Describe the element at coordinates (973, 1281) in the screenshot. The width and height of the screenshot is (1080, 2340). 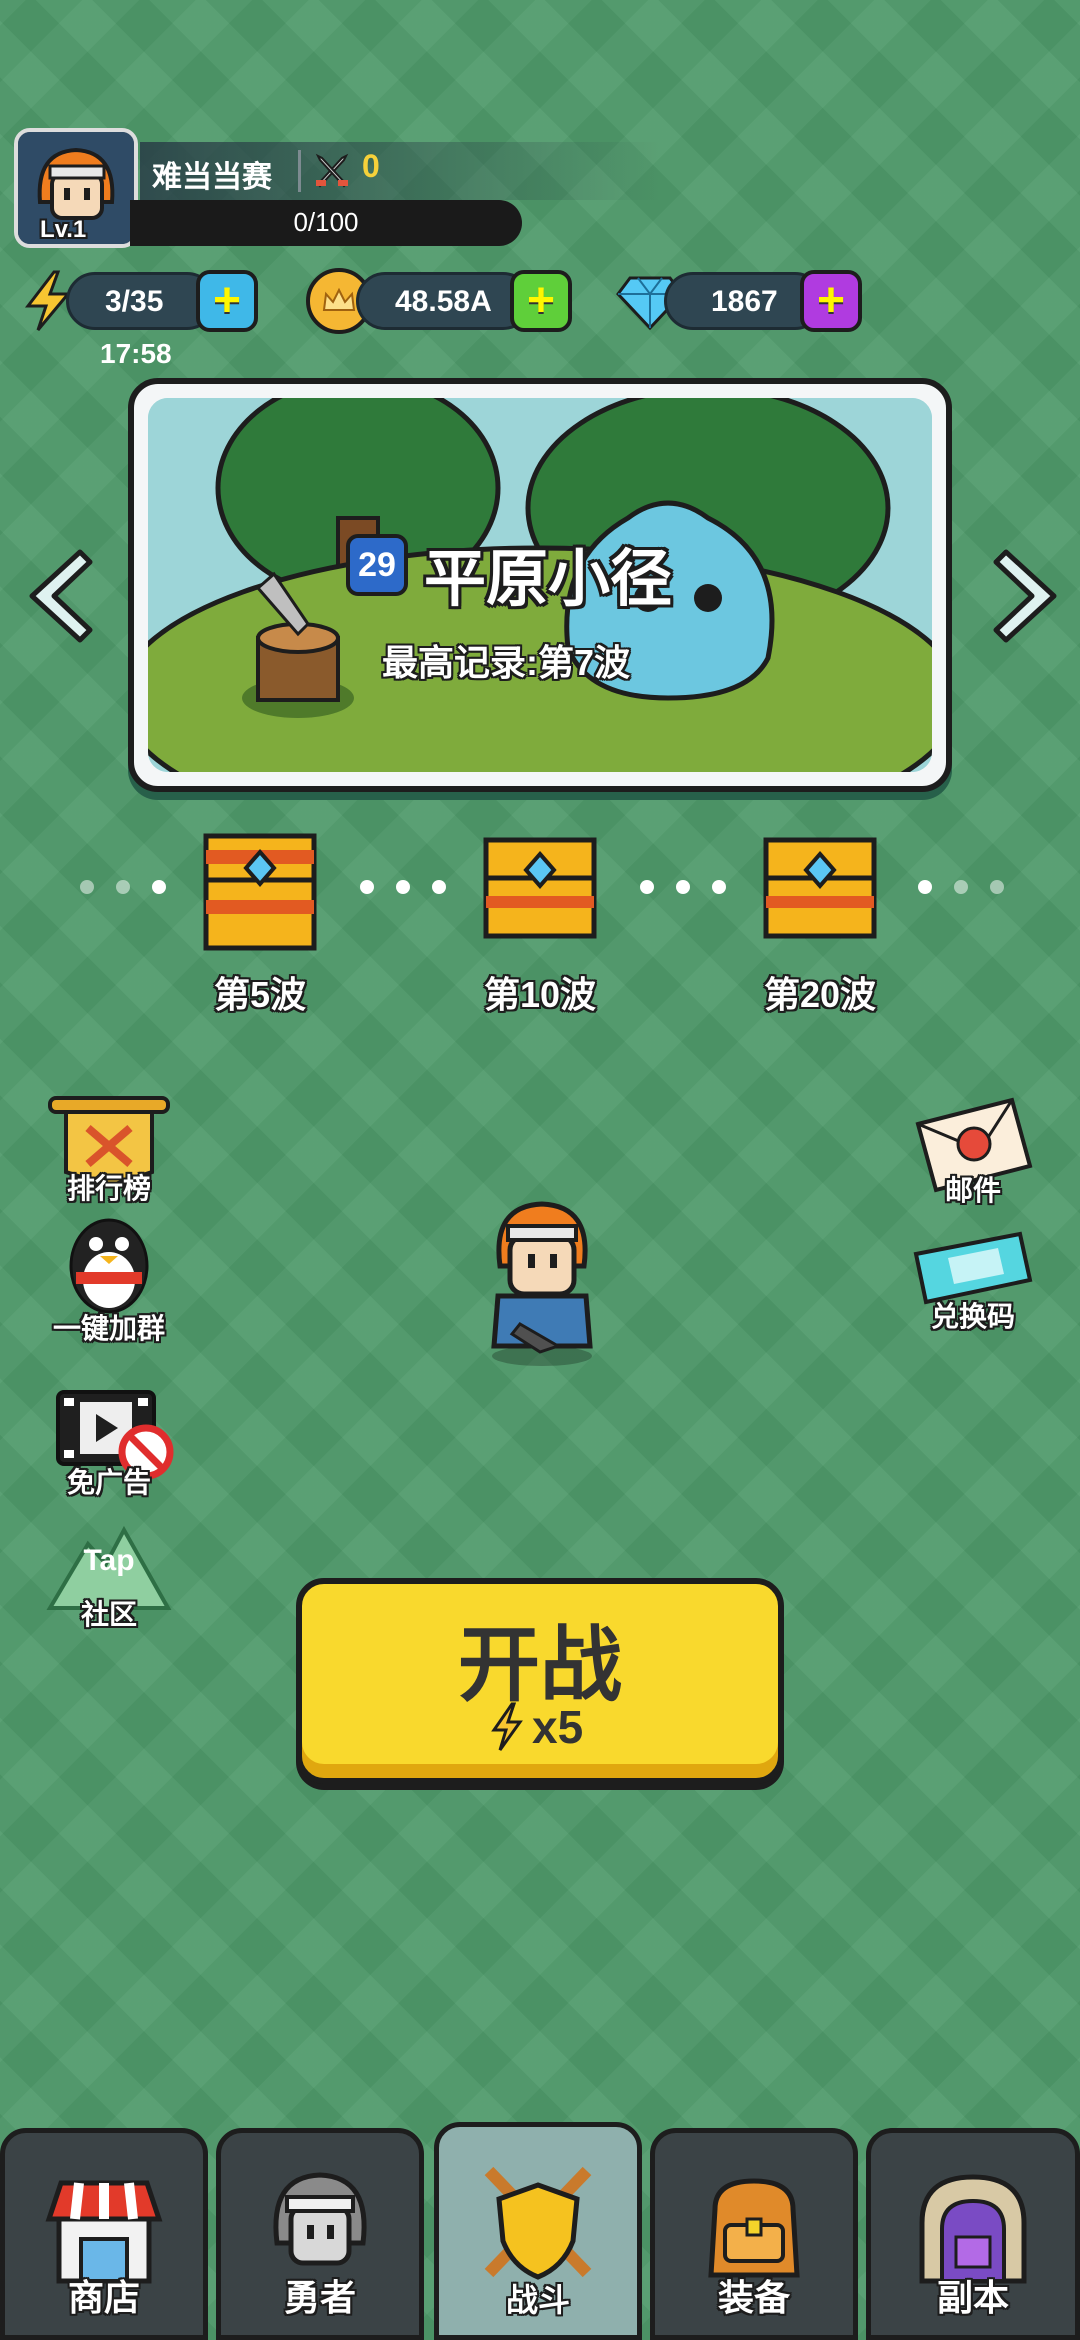
I see `redeem-code-button: 兑换码` at that location.